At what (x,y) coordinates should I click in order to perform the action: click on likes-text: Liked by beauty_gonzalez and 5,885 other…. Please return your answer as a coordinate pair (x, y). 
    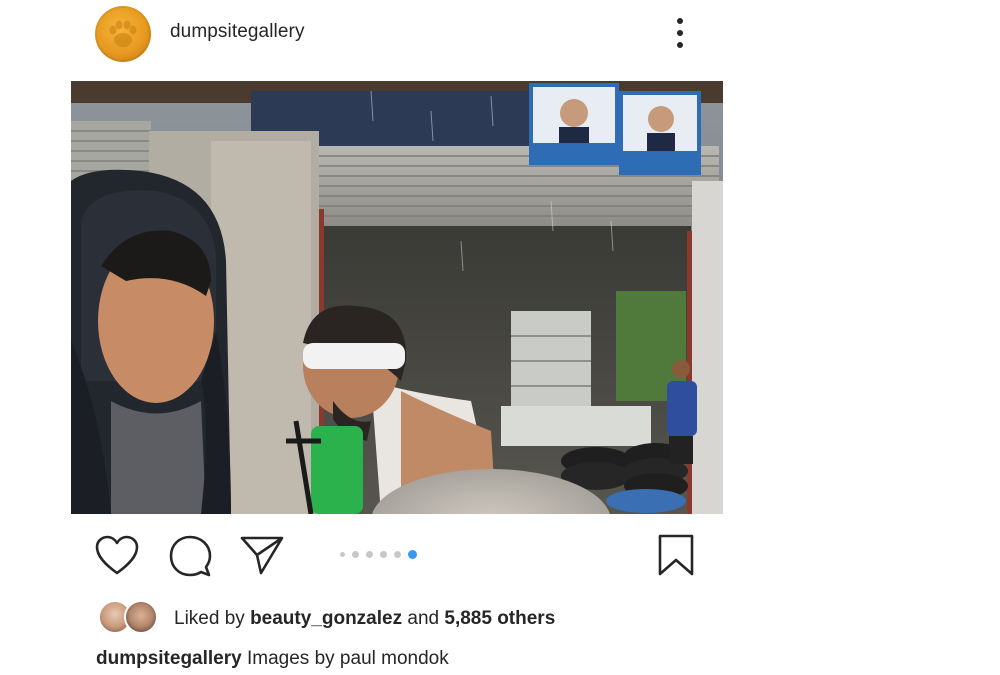
    Looking at the image, I should click on (364, 619).